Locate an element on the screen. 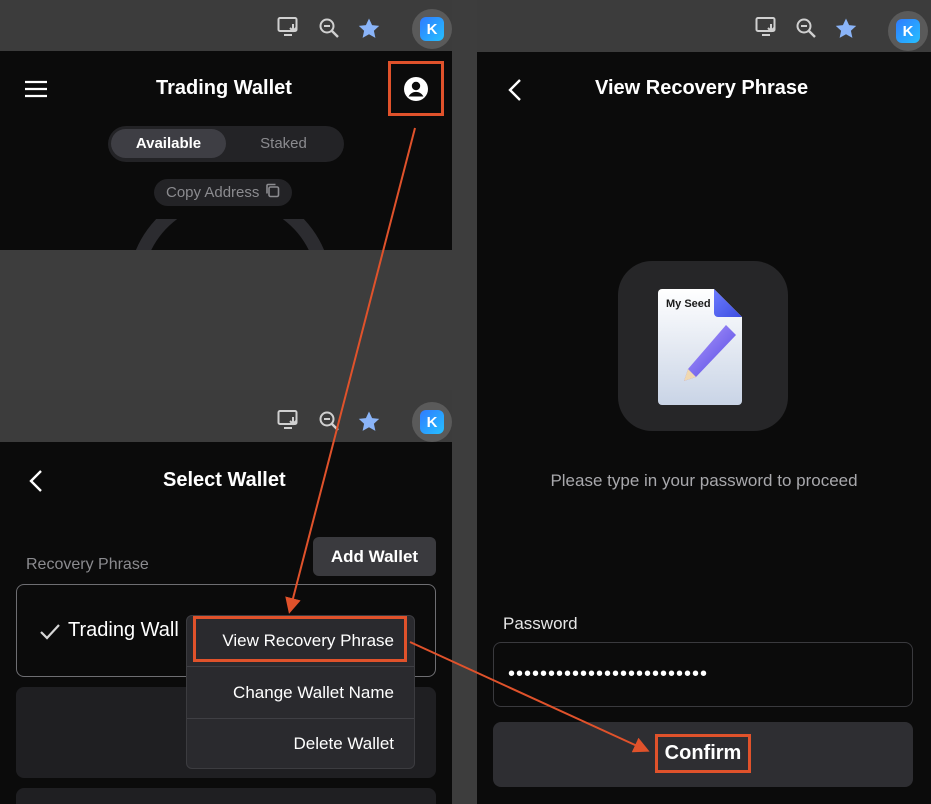 This screenshot has width=931, height=804. arrow-to-confirm is located at coordinates (529, 697).